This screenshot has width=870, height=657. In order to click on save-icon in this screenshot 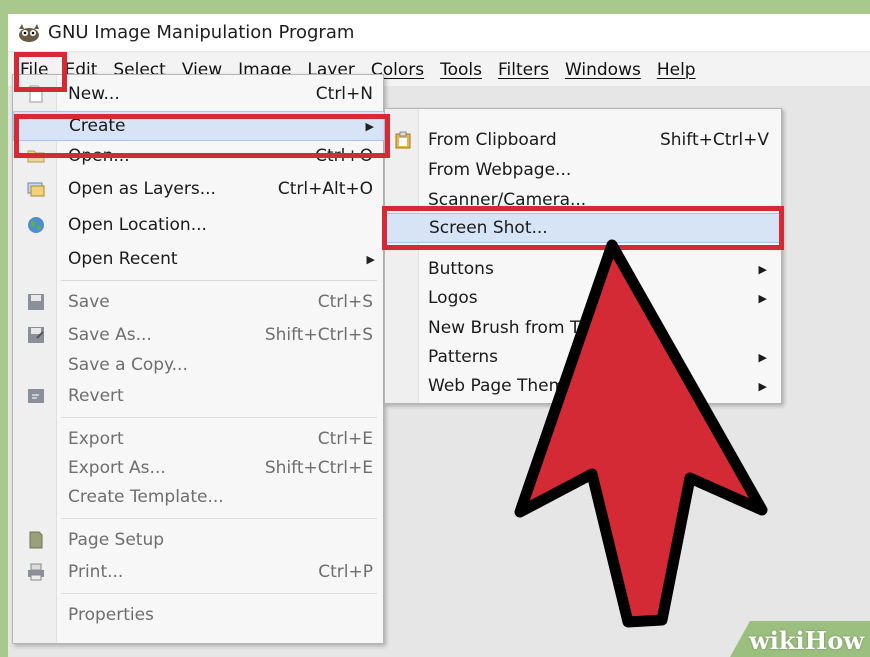, I will do `click(36, 302)`.